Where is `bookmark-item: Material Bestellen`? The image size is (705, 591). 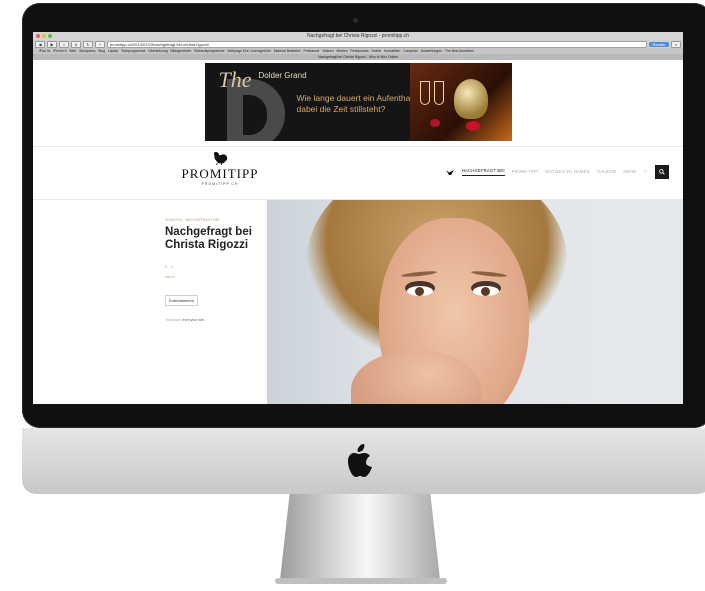
bookmark-item: Material Bestellen is located at coordinates (287, 51).